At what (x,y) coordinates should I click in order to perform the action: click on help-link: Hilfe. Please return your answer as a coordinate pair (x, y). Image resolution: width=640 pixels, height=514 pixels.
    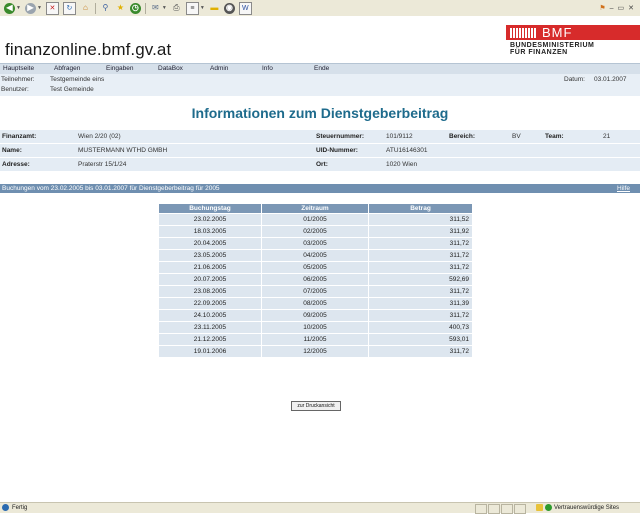
    Looking at the image, I should click on (623, 188).